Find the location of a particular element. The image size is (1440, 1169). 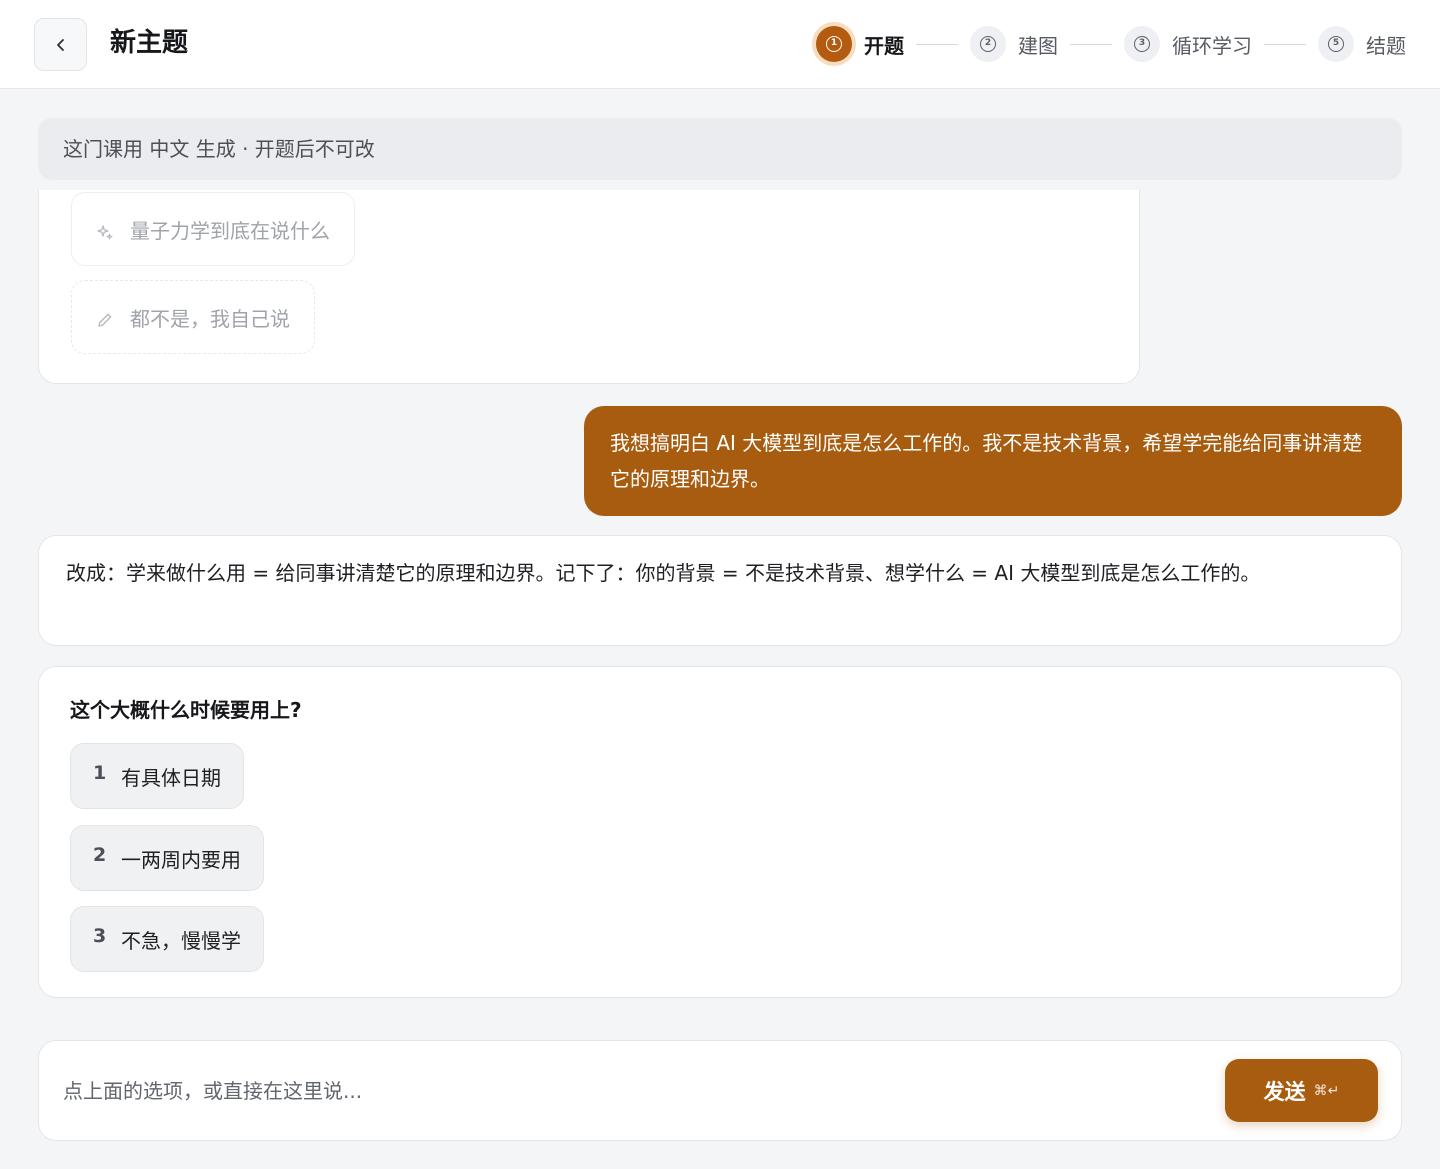

step-label: 建图 is located at coordinates (1038, 45).